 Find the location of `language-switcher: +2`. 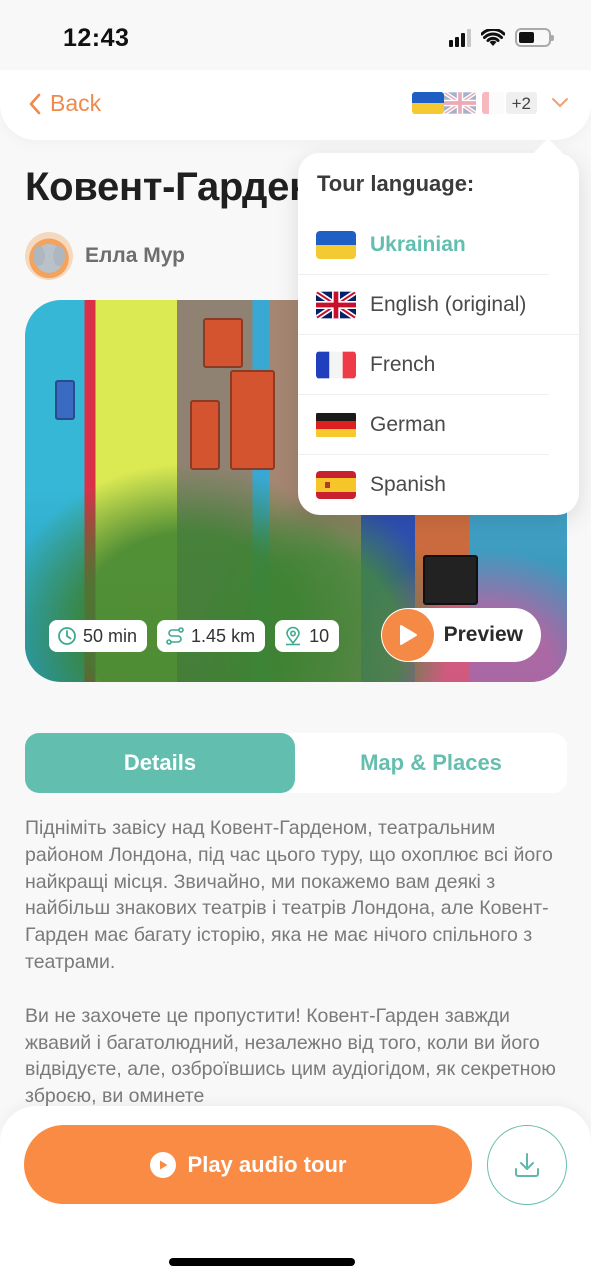

language-switcher: +2 is located at coordinates (490, 103).